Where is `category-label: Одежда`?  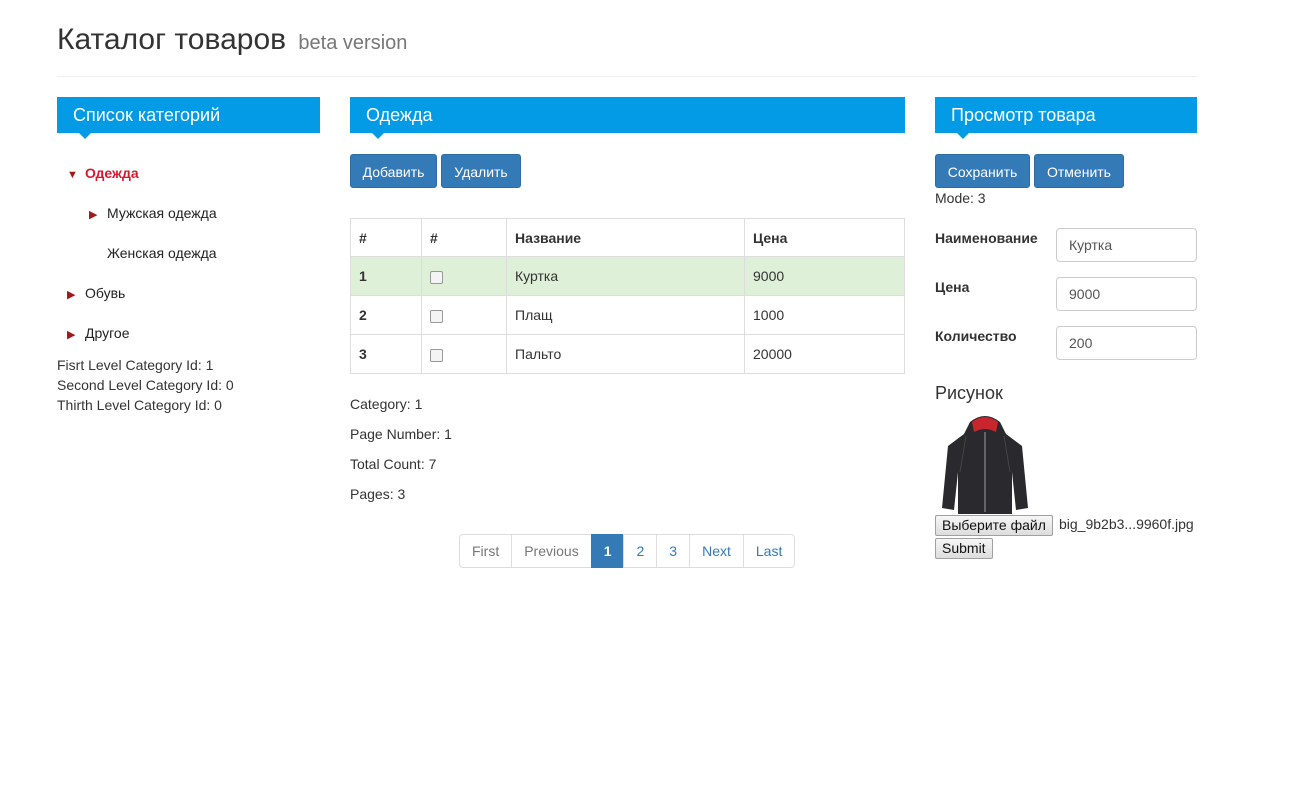 category-label: Одежда is located at coordinates (112, 173).